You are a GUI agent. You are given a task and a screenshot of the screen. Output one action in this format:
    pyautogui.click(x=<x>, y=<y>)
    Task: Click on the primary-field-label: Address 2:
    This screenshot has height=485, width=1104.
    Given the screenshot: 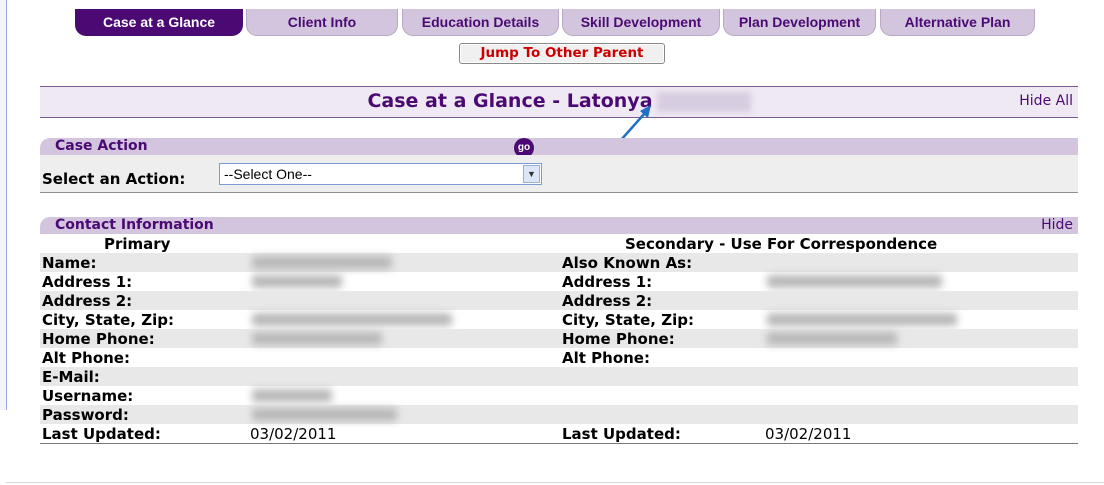 What is the action you would take?
    pyautogui.click(x=87, y=301)
    